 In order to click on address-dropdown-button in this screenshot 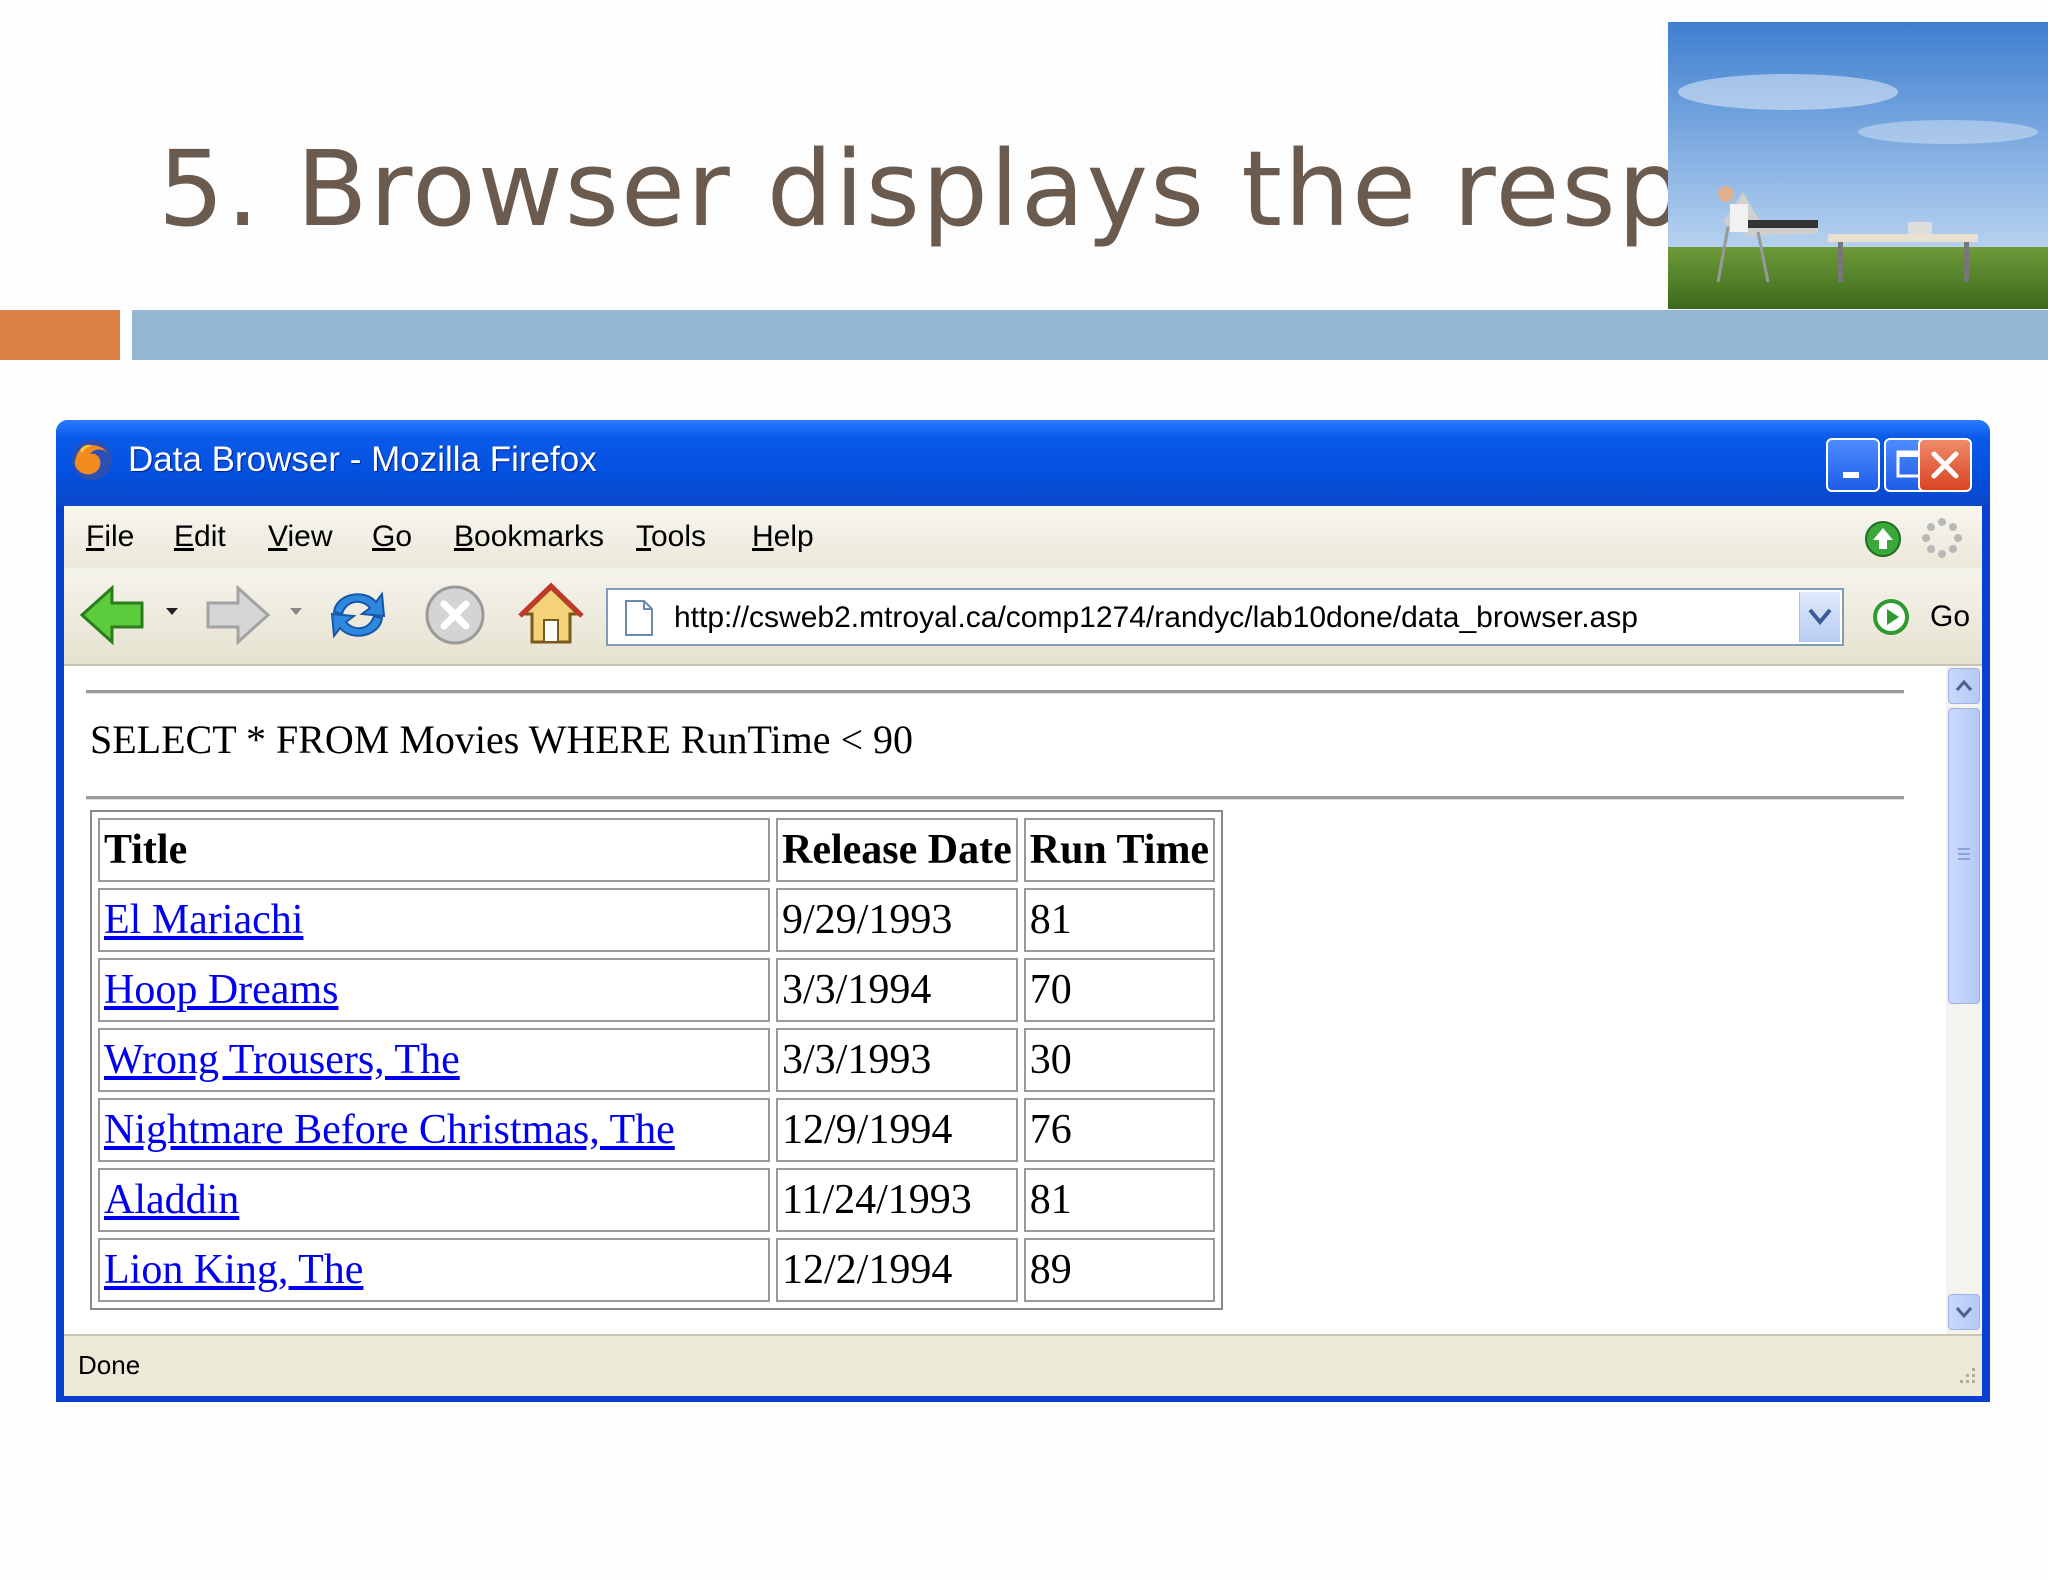, I will do `click(1819, 617)`.